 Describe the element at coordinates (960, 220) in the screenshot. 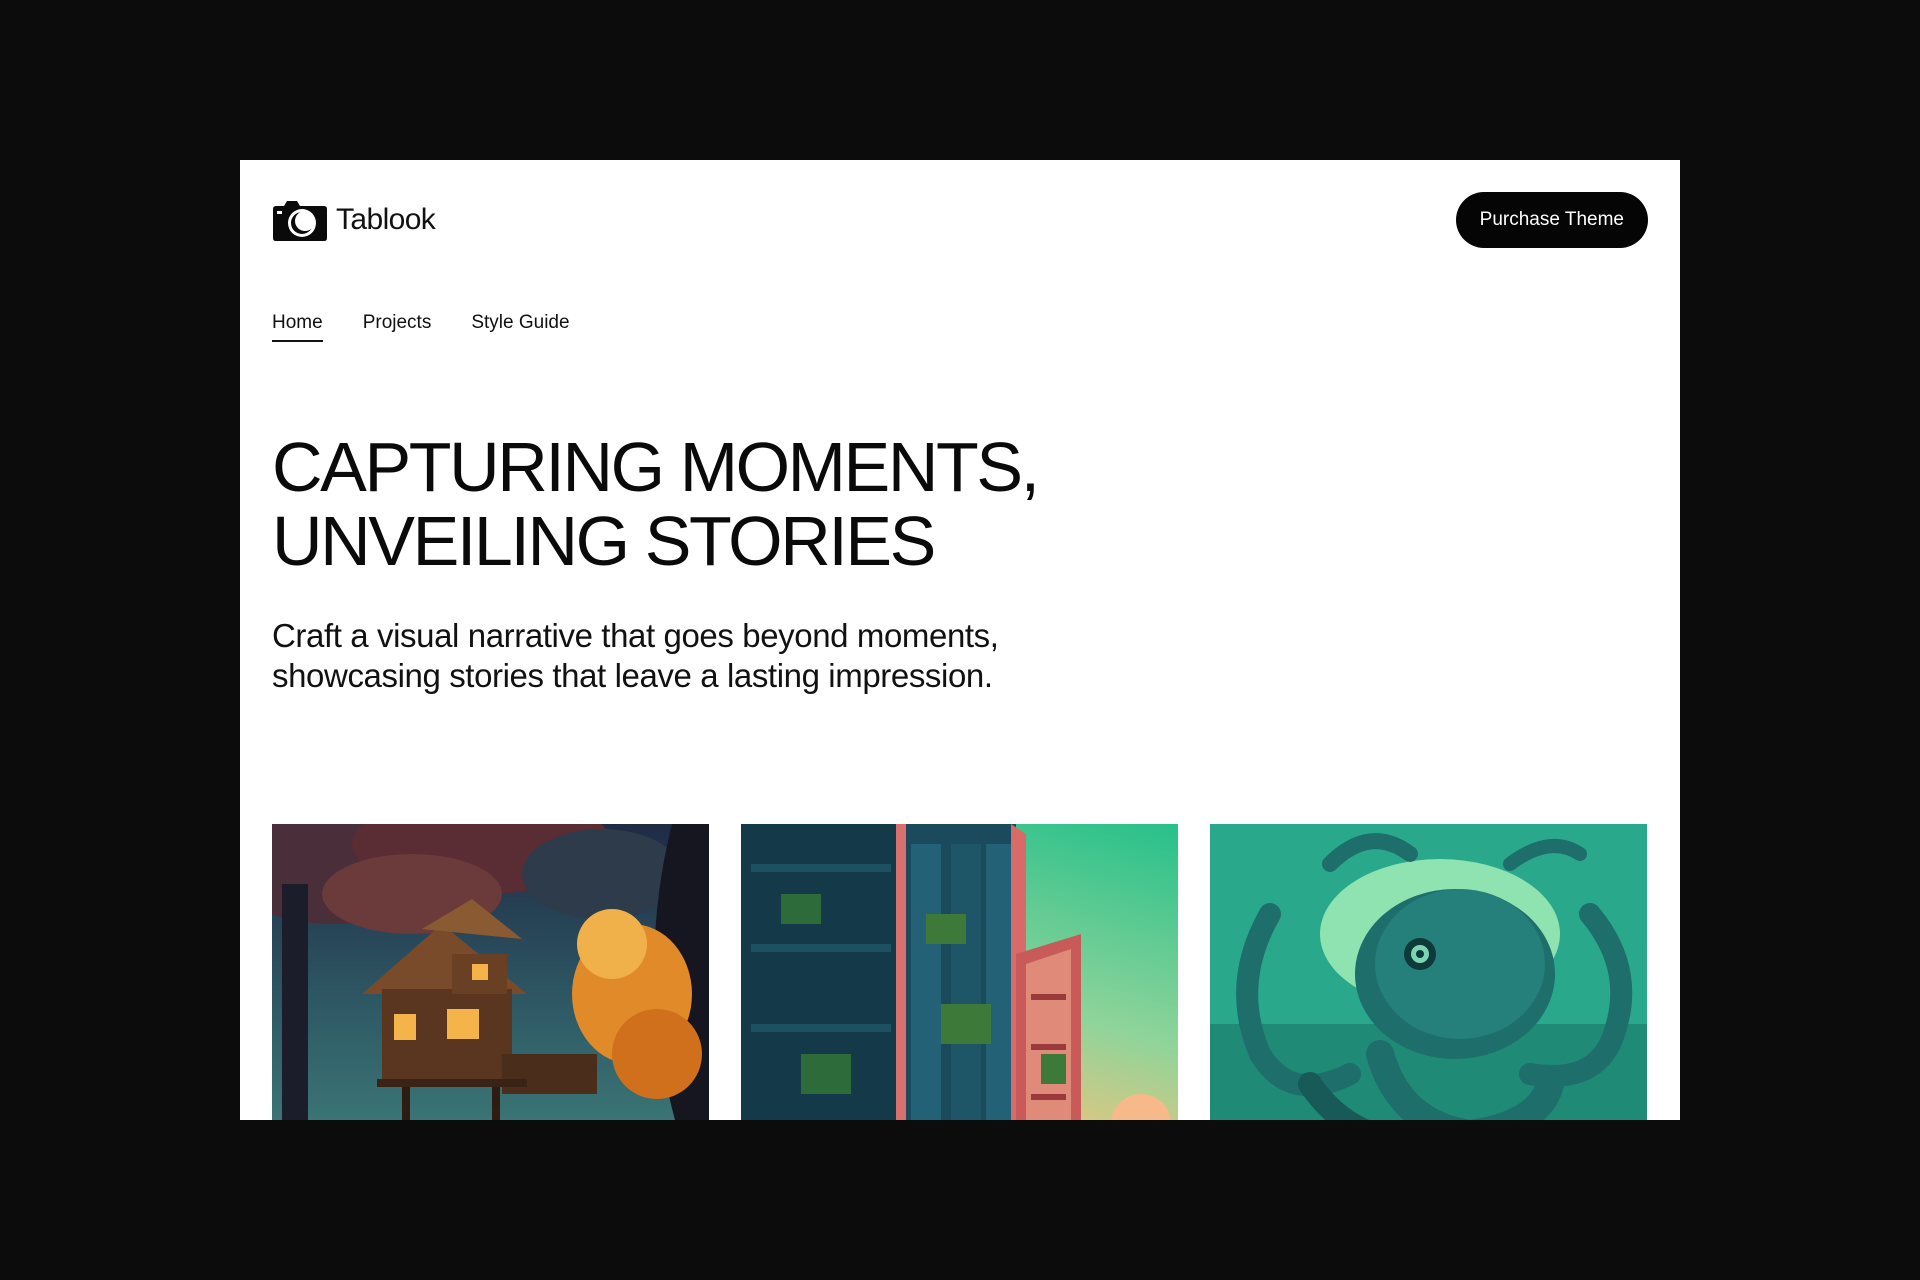

I see `site-header: Tablook Purchase Theme` at that location.